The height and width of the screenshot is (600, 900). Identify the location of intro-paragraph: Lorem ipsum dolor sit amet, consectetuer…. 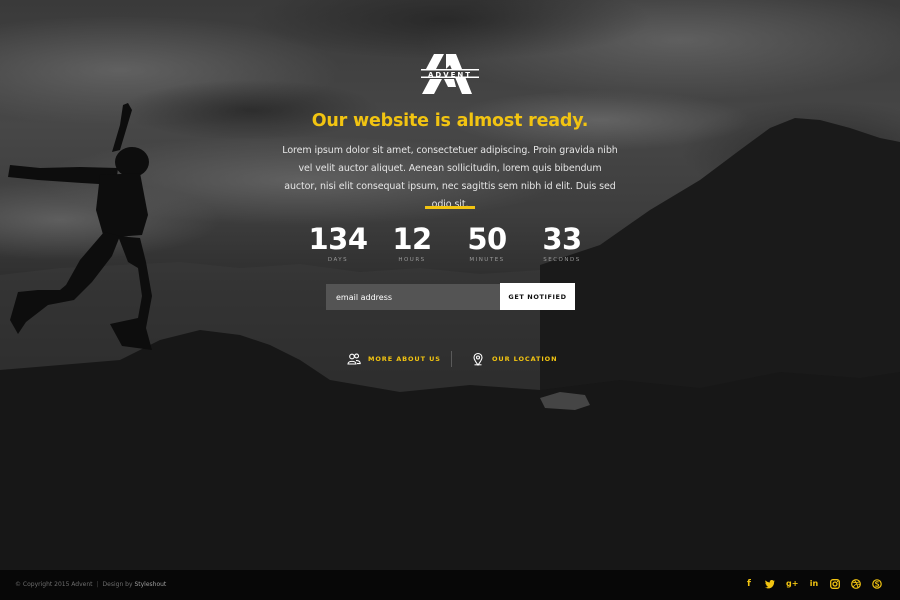
(450, 177).